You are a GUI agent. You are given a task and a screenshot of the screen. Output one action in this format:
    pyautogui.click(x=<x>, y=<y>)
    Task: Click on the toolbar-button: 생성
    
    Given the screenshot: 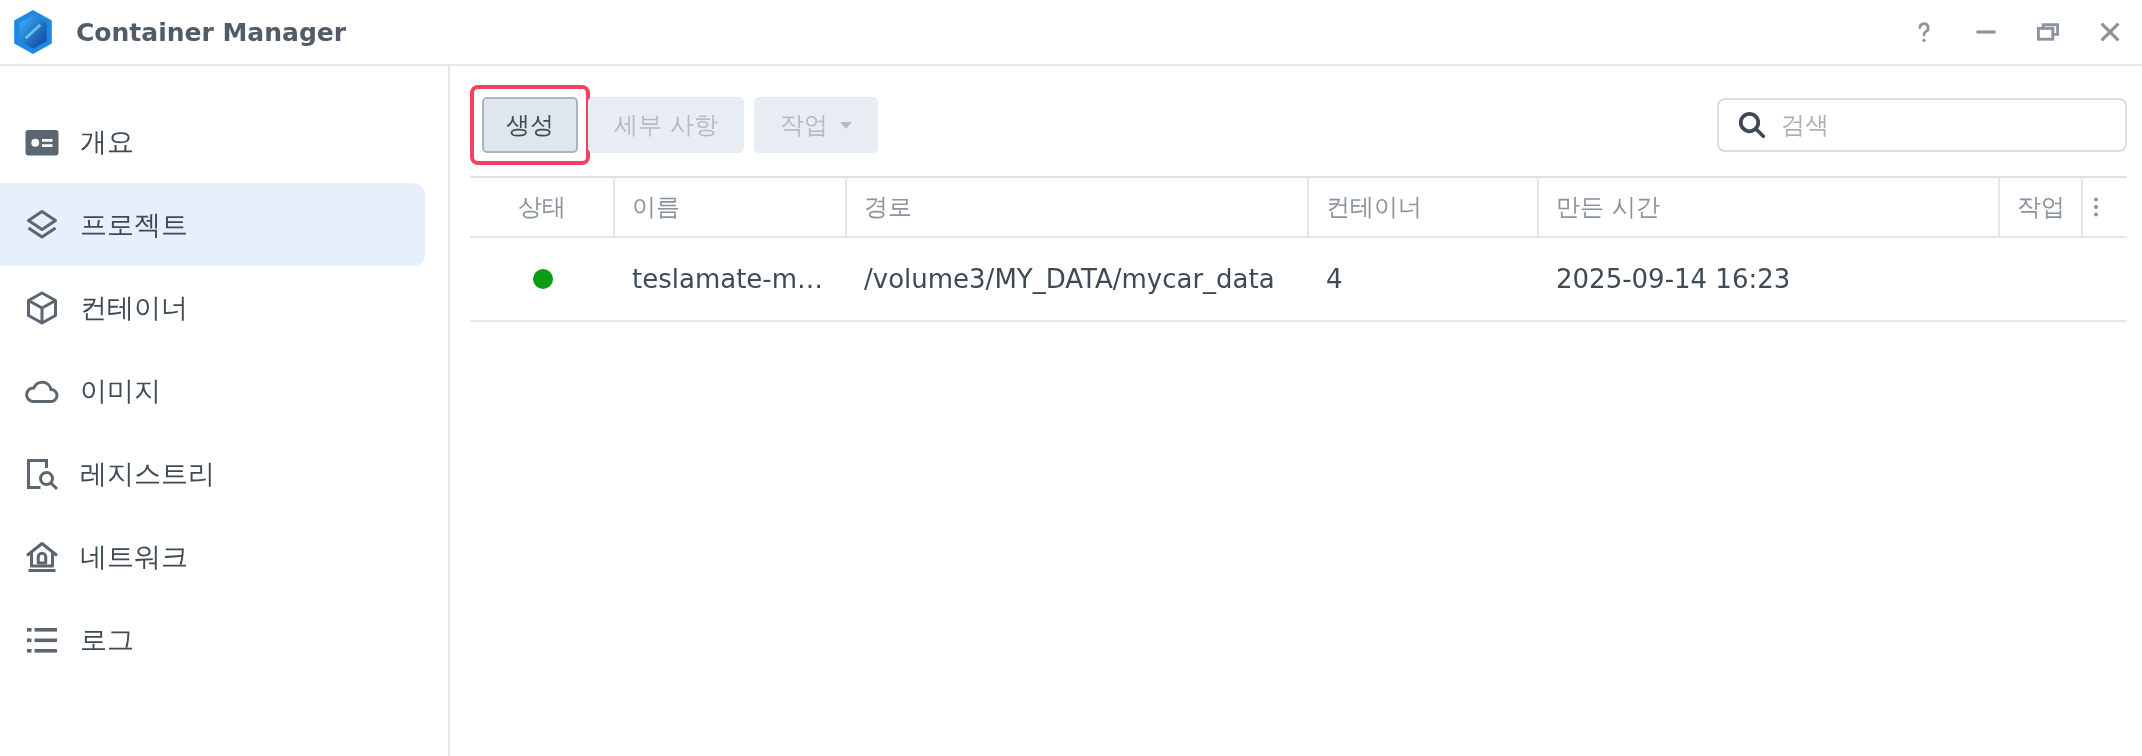 What is the action you would take?
    pyautogui.click(x=530, y=125)
    